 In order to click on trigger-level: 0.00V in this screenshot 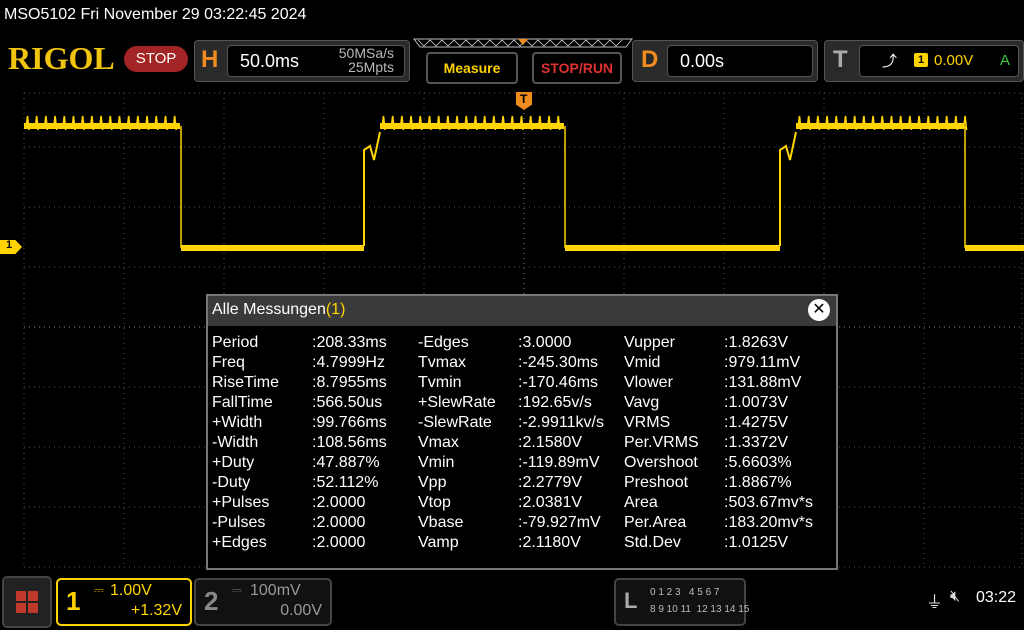, I will do `click(954, 60)`.